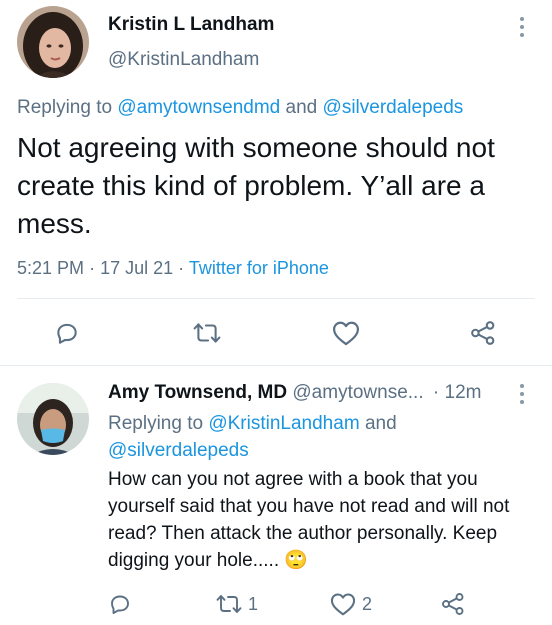 The image size is (552, 625). What do you see at coordinates (283, 423) in the screenshot?
I see `replying-link-kristinlandham: @KristinLandham` at bounding box center [283, 423].